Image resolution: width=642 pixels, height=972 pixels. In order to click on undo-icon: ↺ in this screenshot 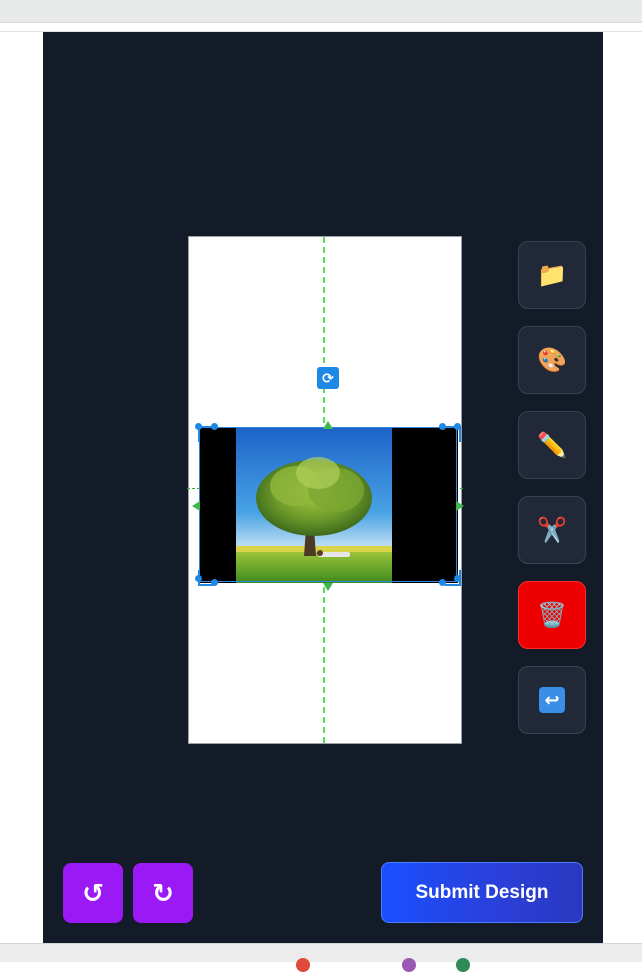, I will do `click(93, 892)`.